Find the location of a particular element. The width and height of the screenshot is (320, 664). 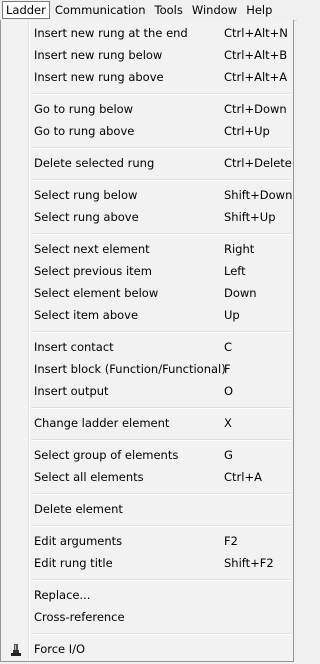

menu-item-shortcut: Shift+Down is located at coordinates (258, 195).